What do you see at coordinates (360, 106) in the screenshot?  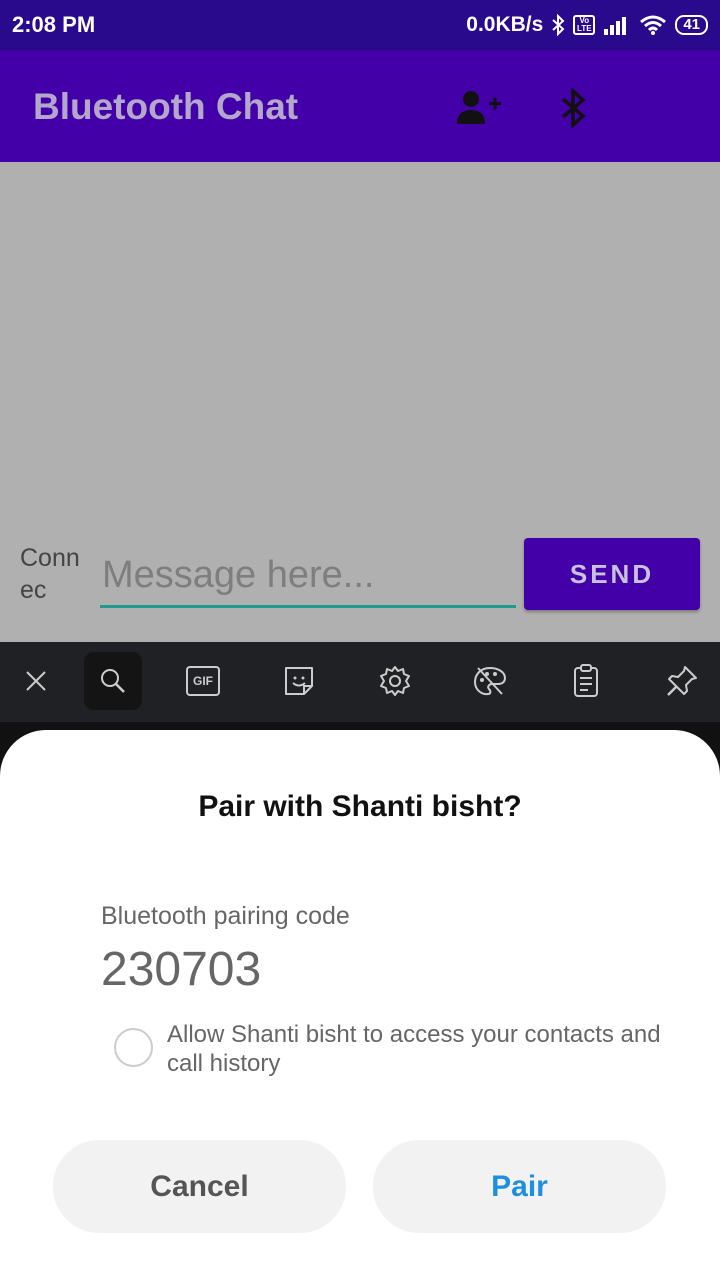 I see `app-bar: Bluetooth Chat` at bounding box center [360, 106].